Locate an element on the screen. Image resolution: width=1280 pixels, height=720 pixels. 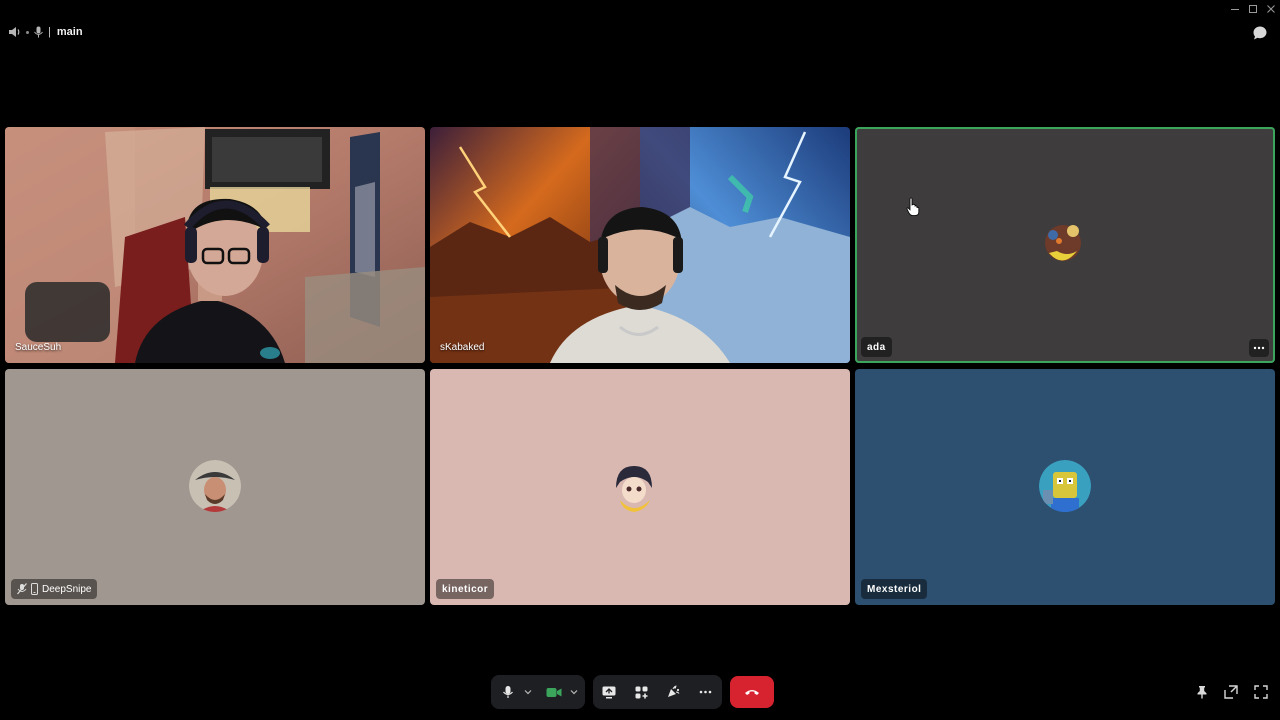
participant-name: kineticor is located at coordinates (465, 589).